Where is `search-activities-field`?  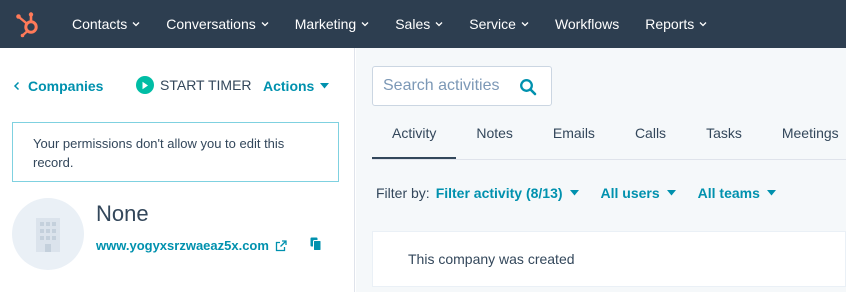
search-activities-field is located at coordinates (462, 86).